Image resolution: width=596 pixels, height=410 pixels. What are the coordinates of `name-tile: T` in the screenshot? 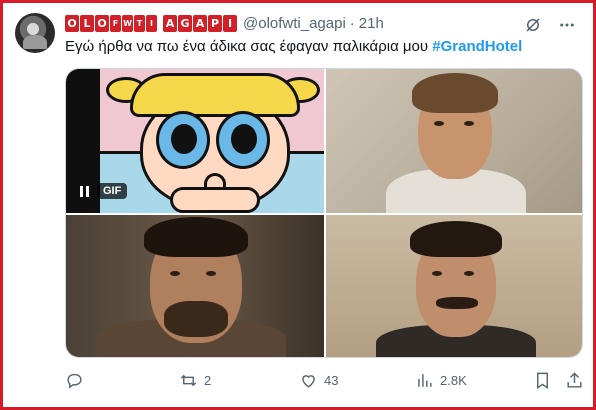 It's located at (139, 23).